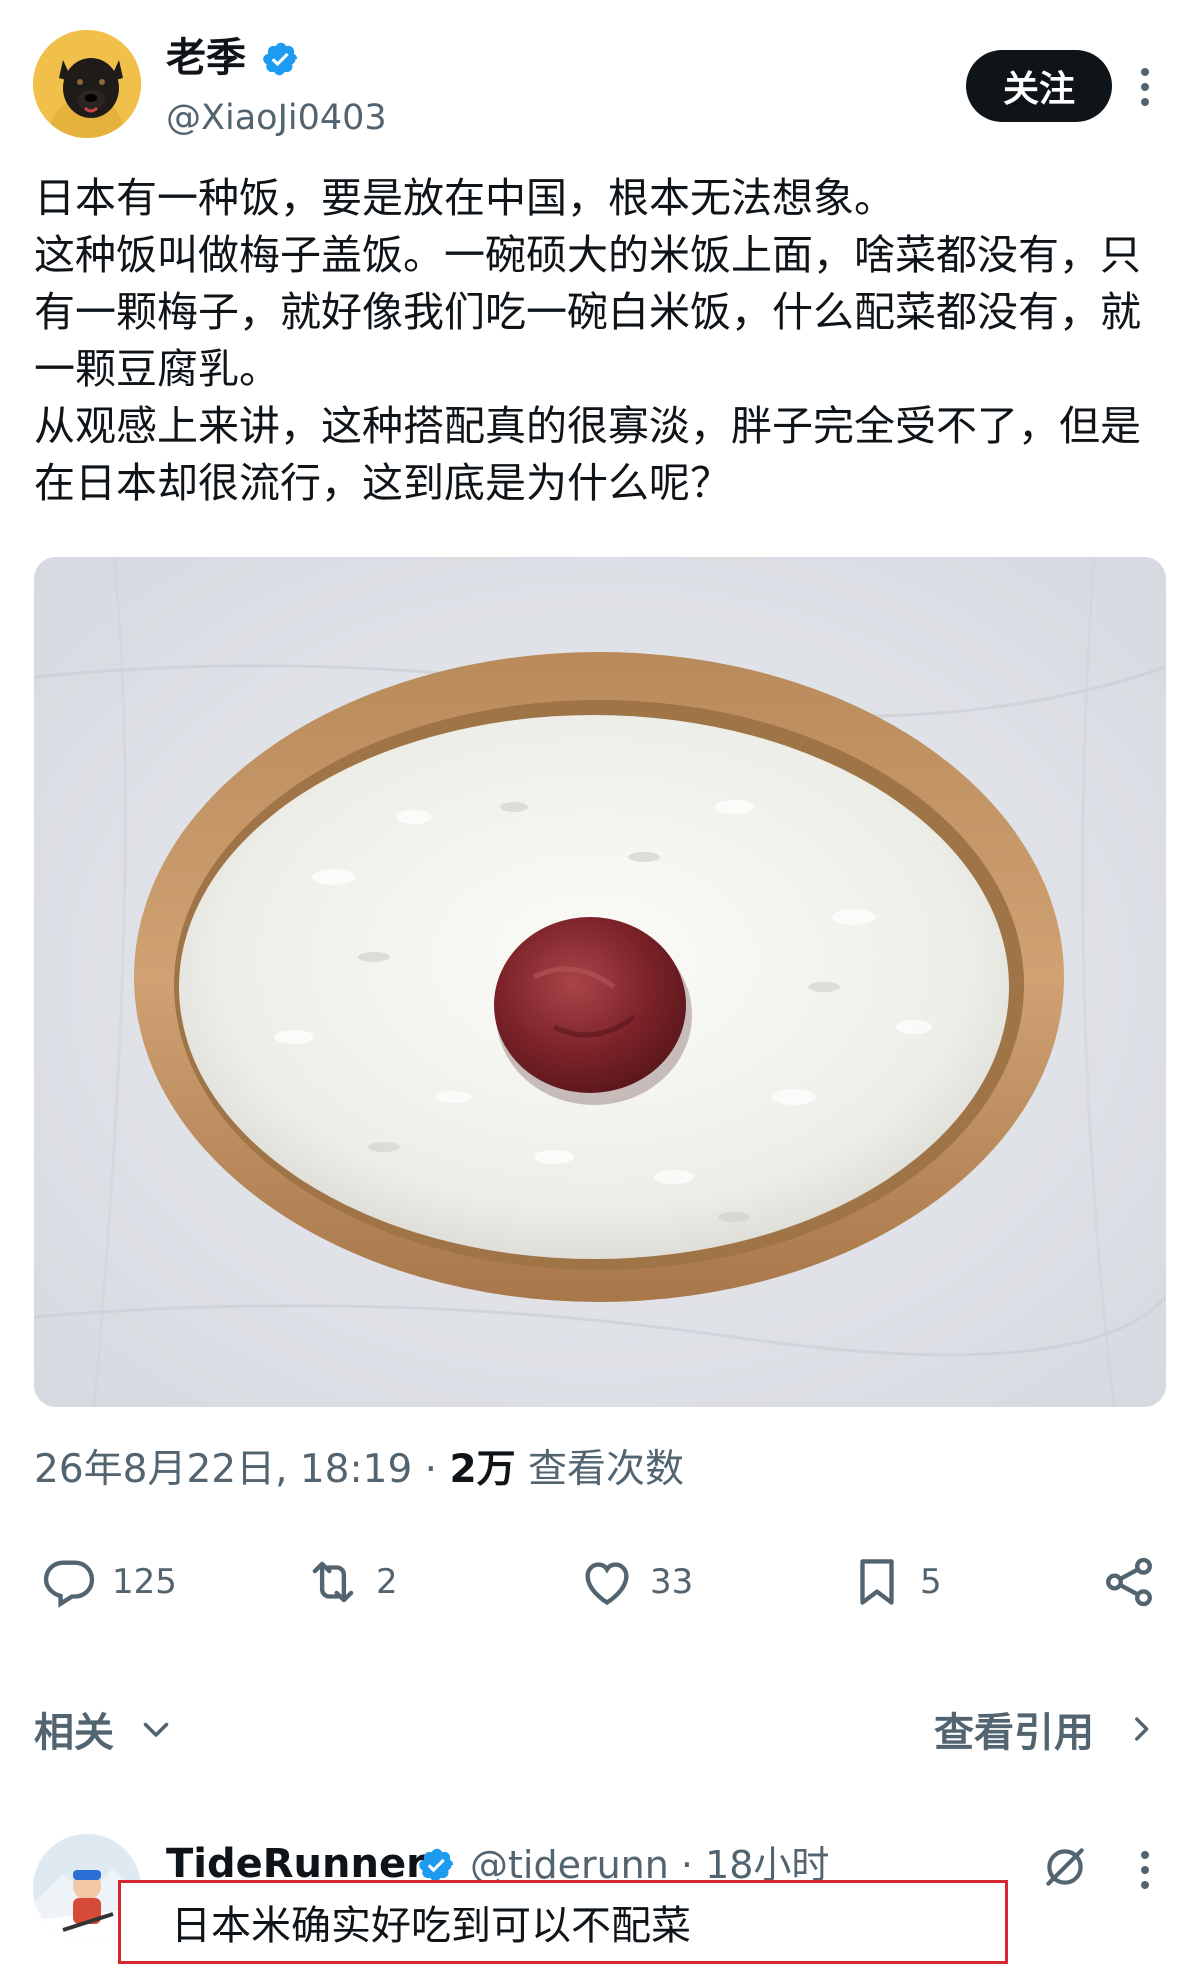  What do you see at coordinates (1142, 1729) in the screenshot?
I see `chevron-right-icon` at bounding box center [1142, 1729].